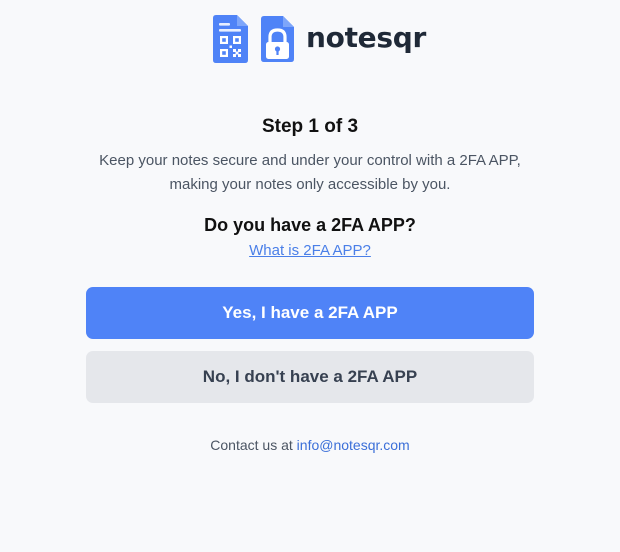  I want to click on qr-document-icon, so click(230, 39).